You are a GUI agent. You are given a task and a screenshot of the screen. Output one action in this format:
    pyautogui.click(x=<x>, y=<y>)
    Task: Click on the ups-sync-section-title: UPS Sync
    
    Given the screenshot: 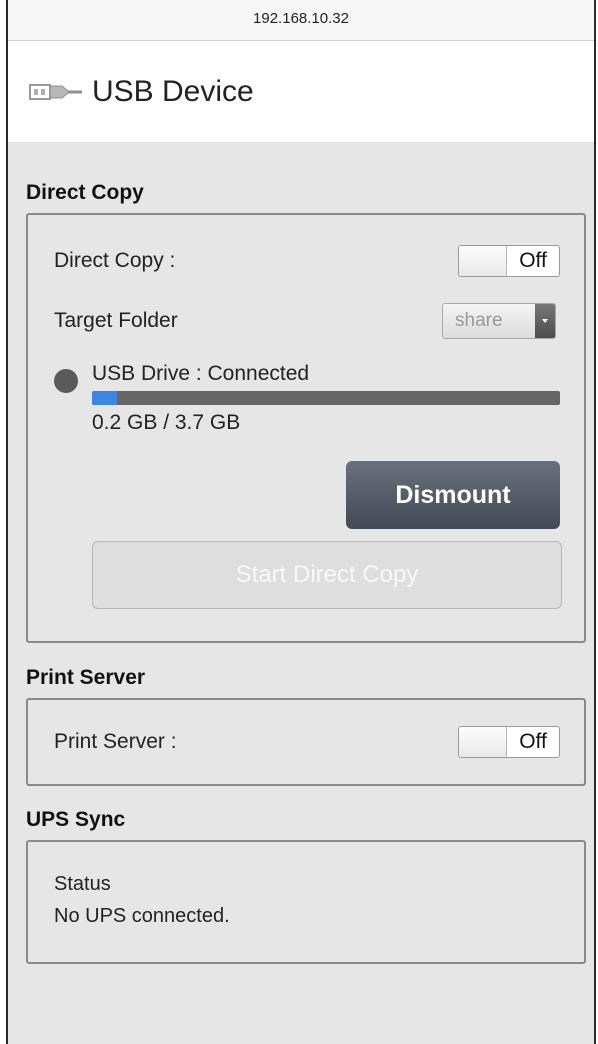 What is the action you would take?
    pyautogui.click(x=76, y=819)
    